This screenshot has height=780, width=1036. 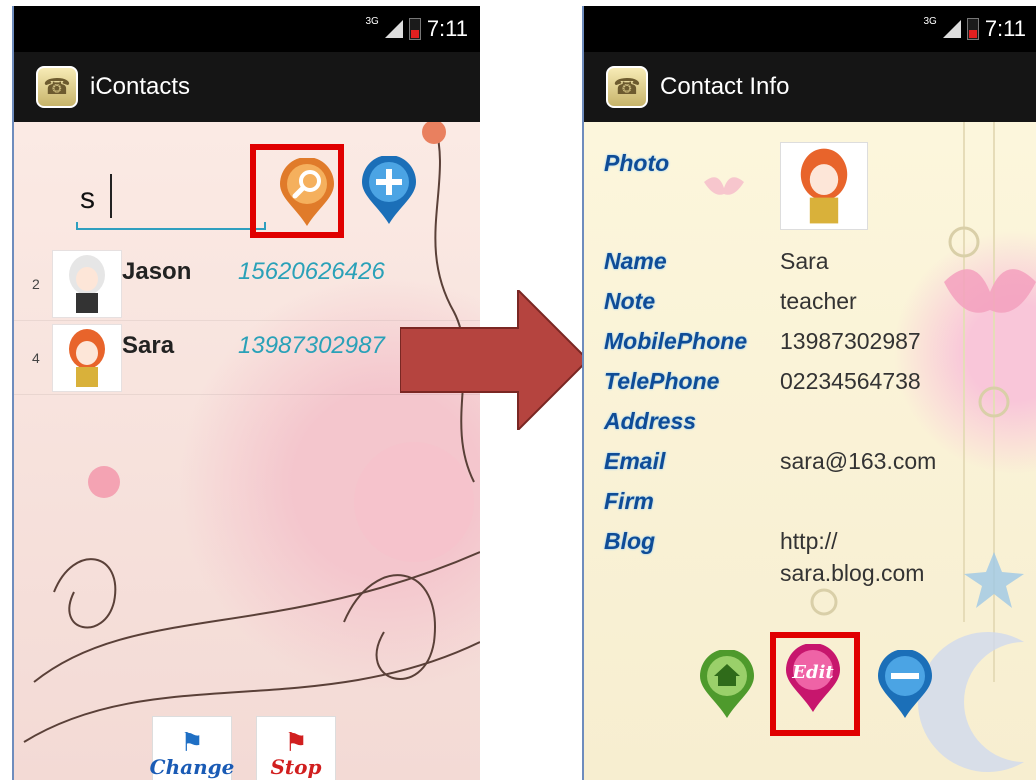 I want to click on stop-label: Stop, so click(x=296, y=767).